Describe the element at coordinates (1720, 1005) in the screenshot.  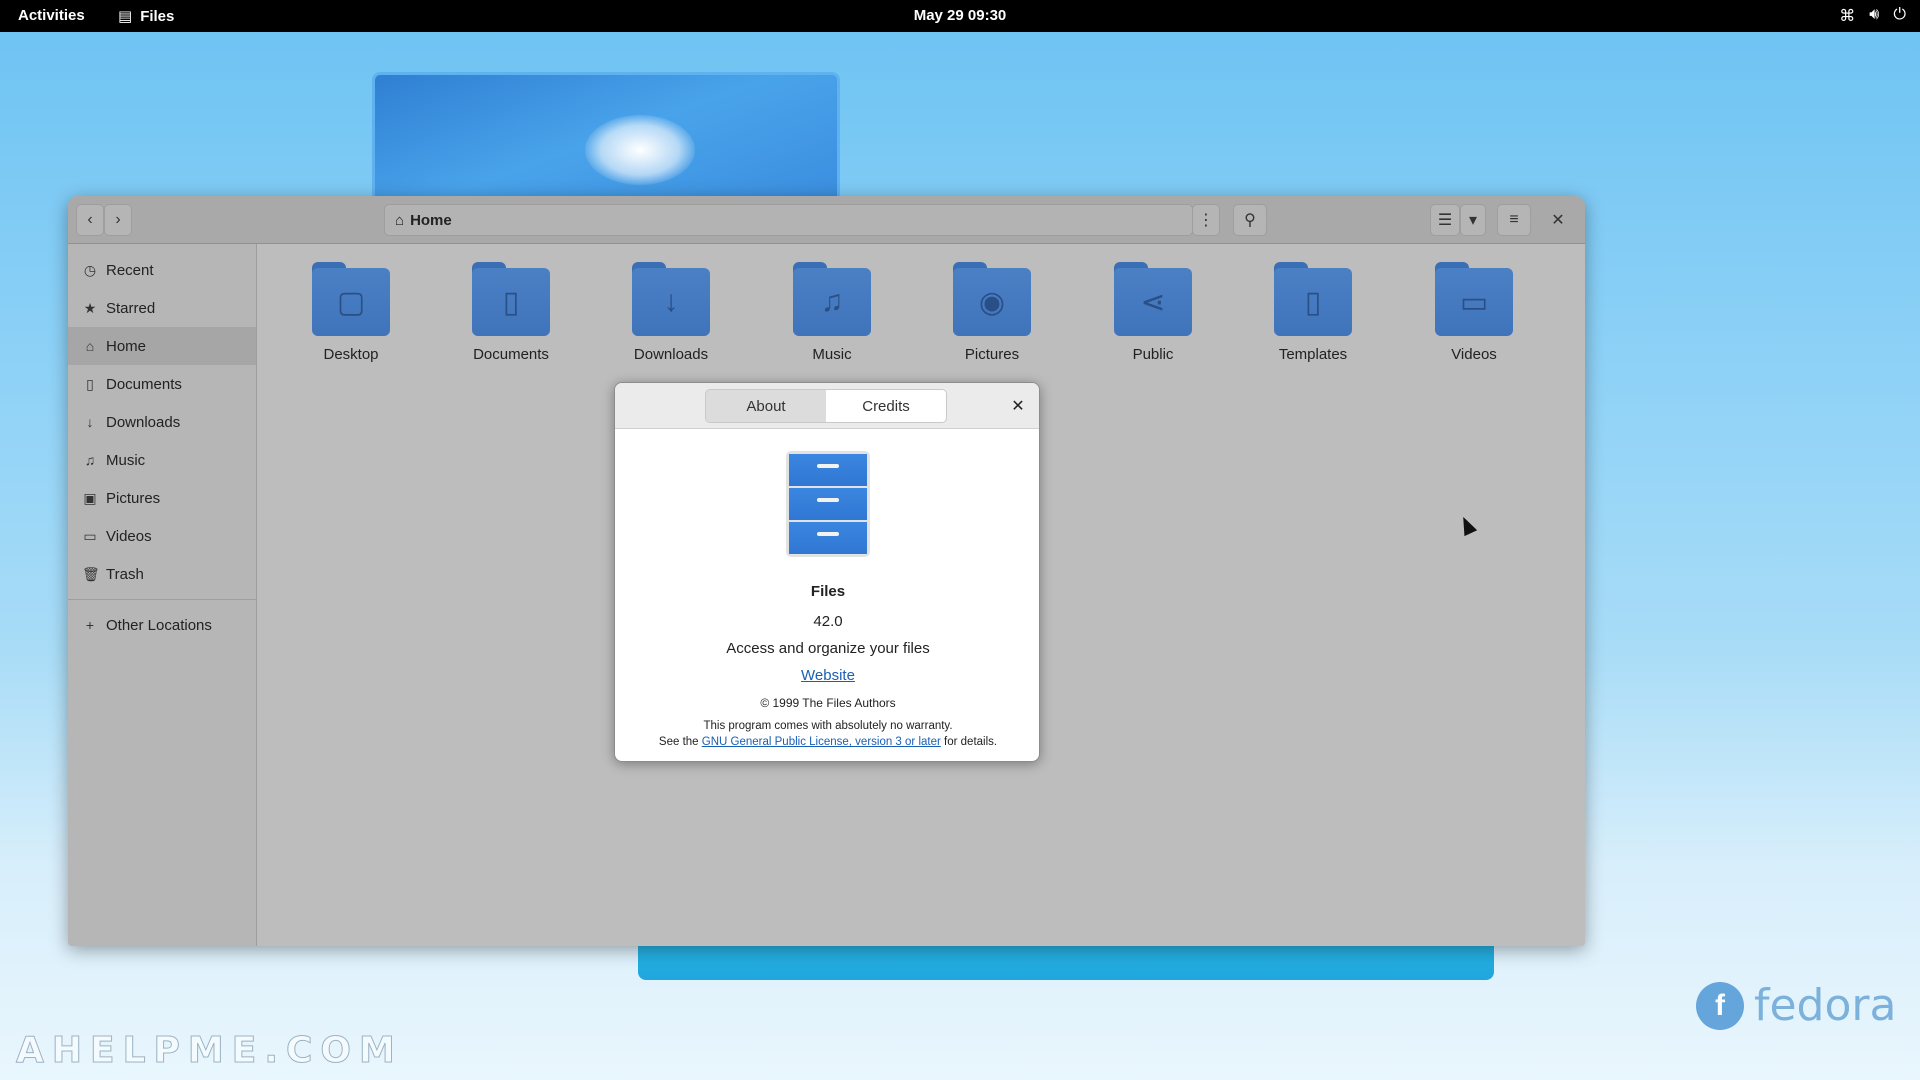
I see `fedora-icon: f` at that location.